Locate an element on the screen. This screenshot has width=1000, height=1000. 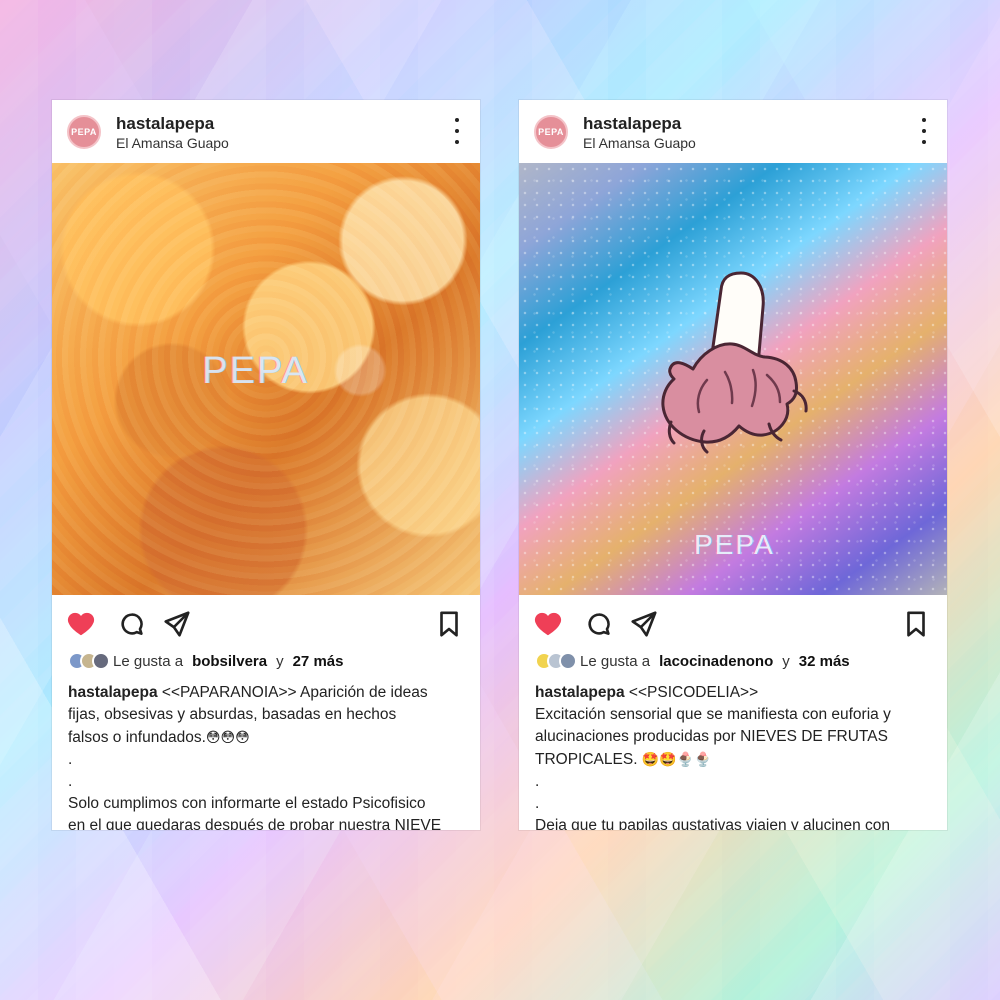
post-actions-left is located at coordinates (266, 623).